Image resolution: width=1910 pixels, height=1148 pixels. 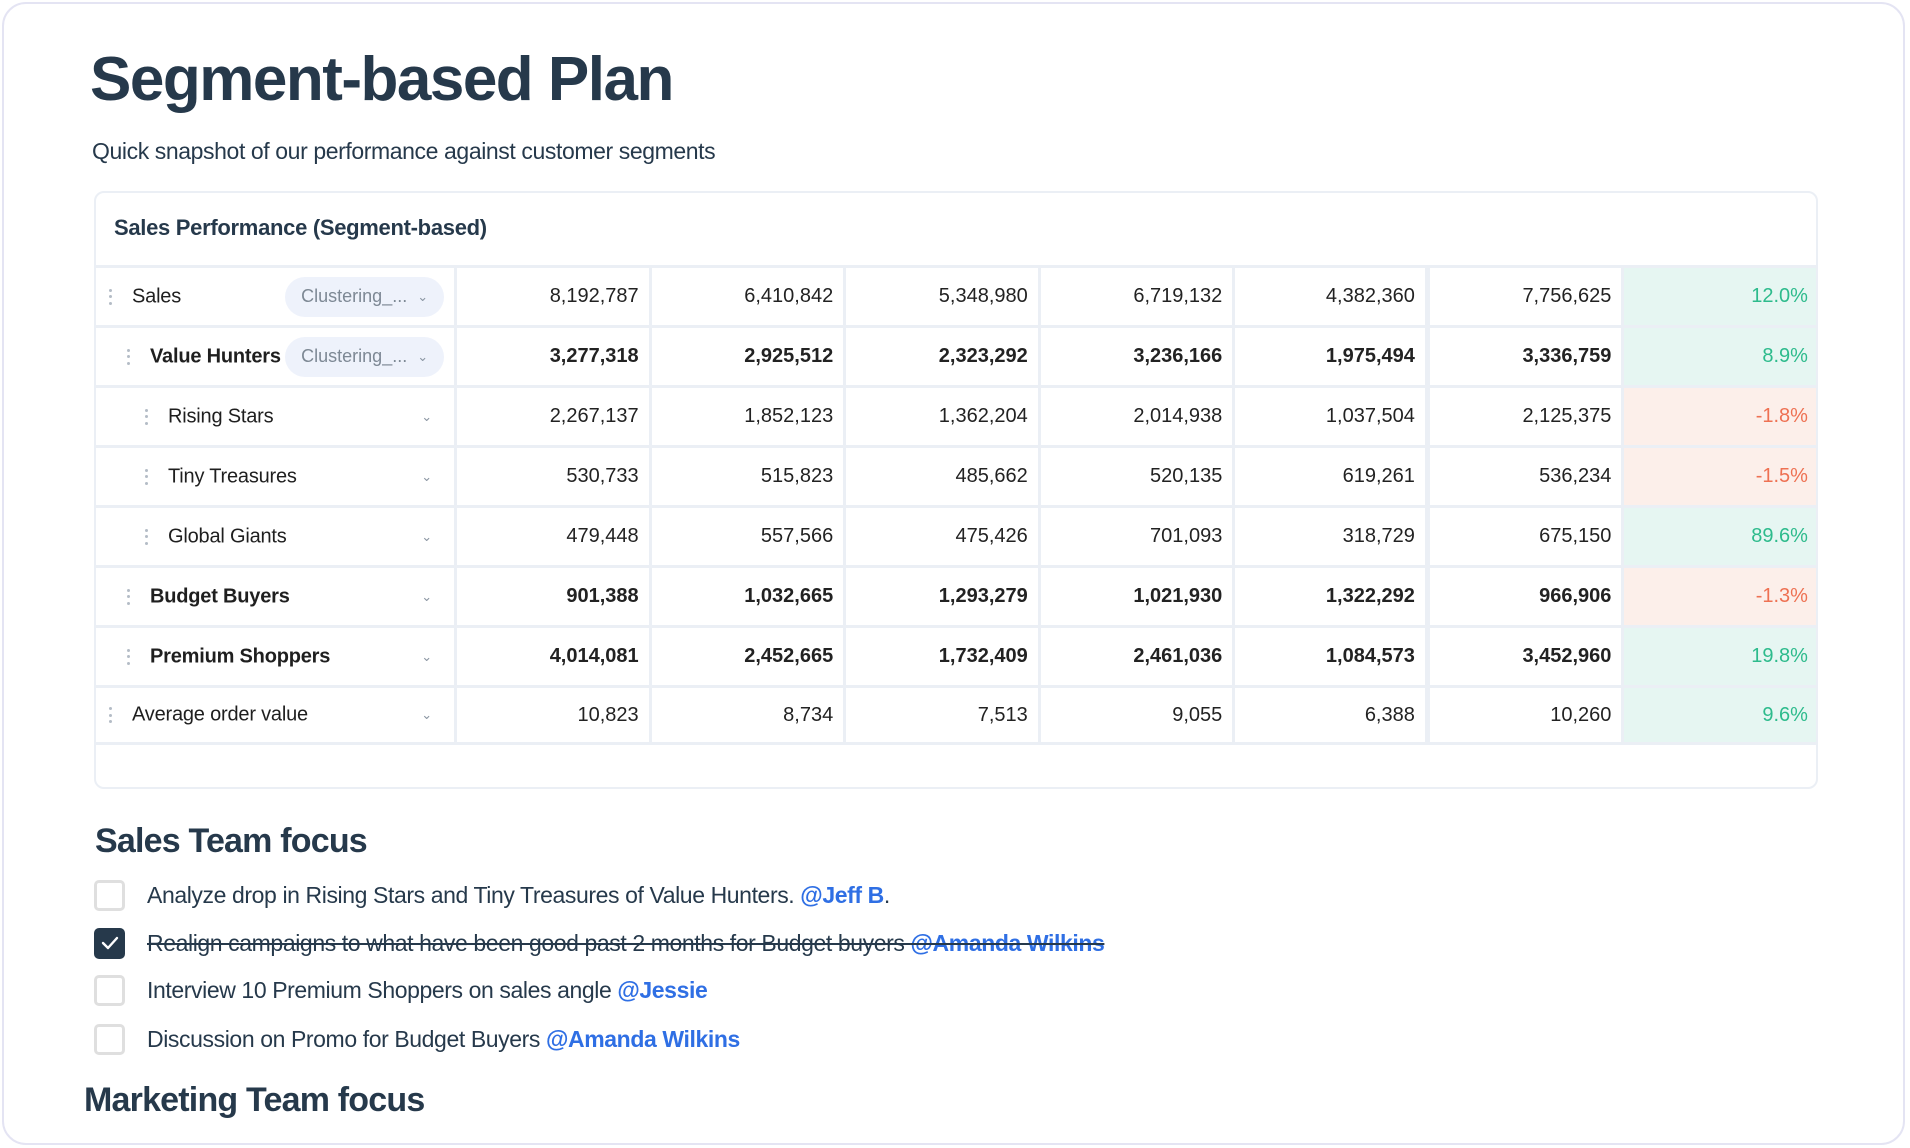 I want to click on row-label-cell: Sales Clustering_... ⌄, so click(x=277, y=296).